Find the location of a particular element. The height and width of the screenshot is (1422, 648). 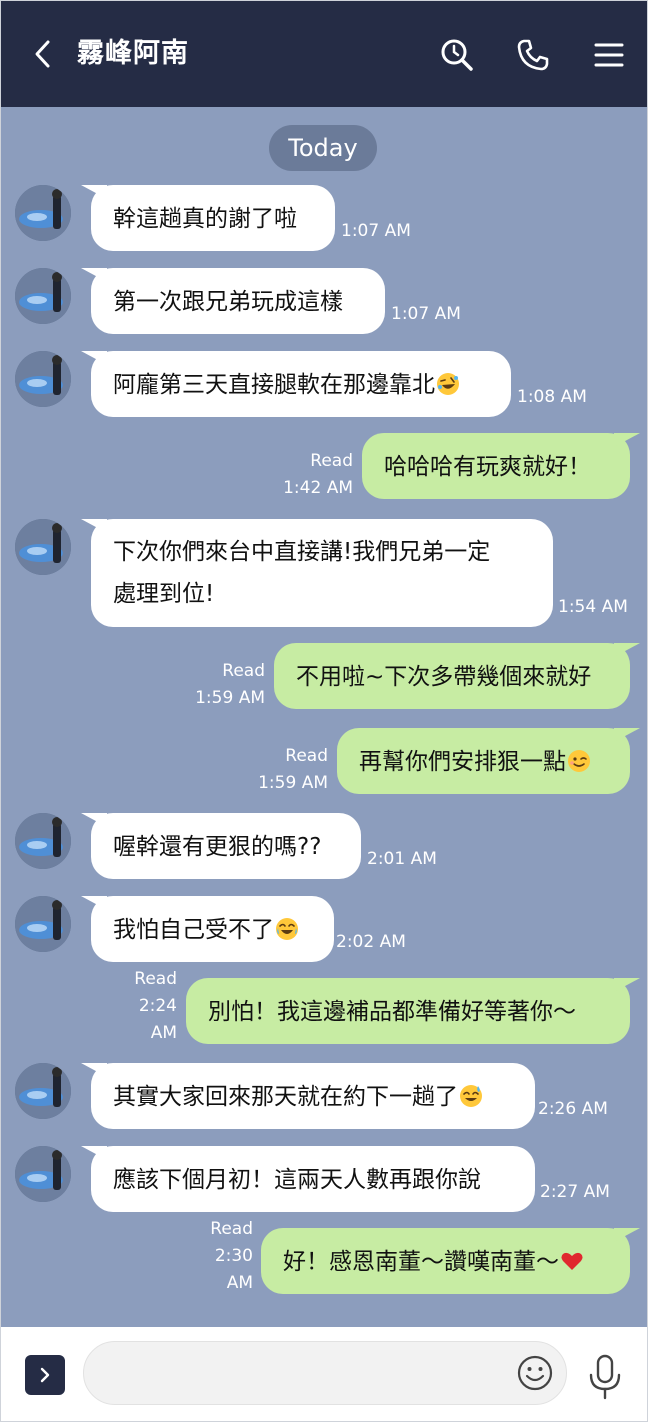

outgoing-message: 再幫你們安排狠一點 is located at coordinates (488, 761).